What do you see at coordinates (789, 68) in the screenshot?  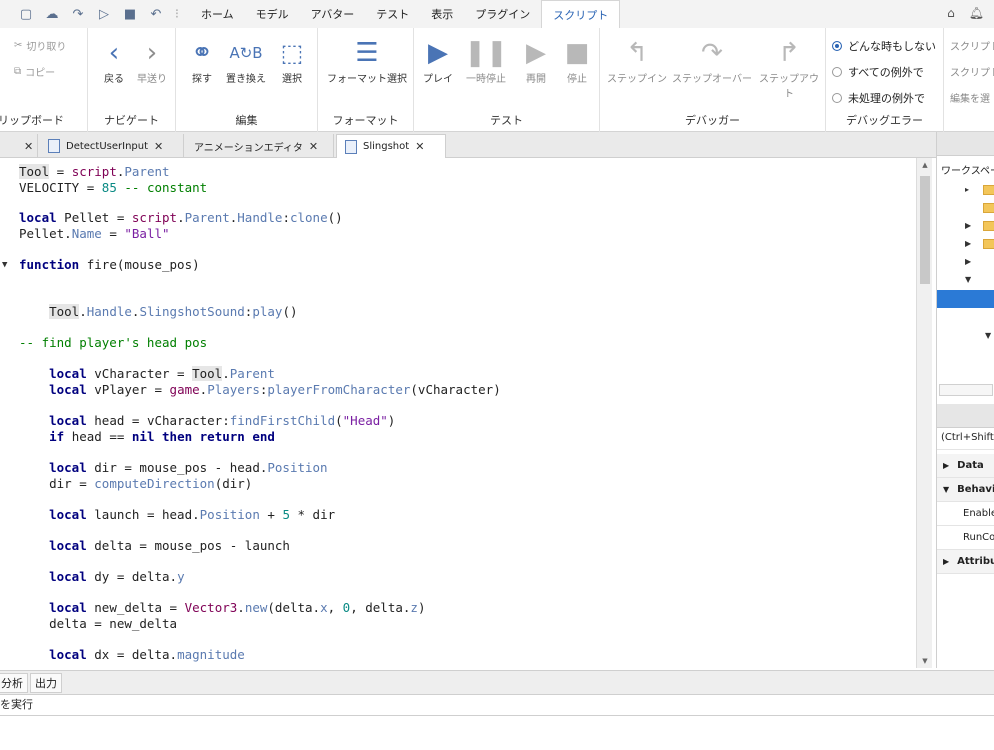 I see `step-out-button: ↱ ステップアウト` at bounding box center [789, 68].